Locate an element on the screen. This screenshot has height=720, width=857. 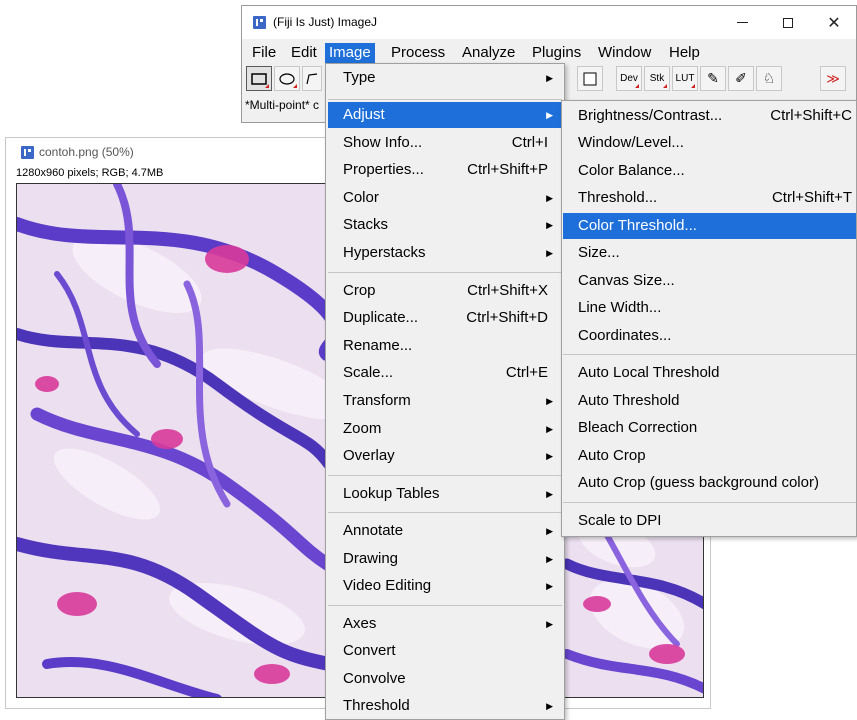
imagej-icon is located at coordinates (259, 22).